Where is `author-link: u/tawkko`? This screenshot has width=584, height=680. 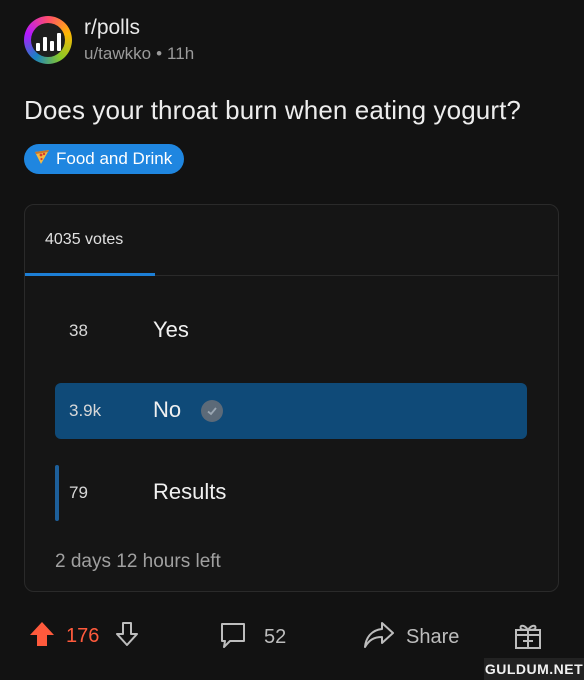 author-link: u/tawkko is located at coordinates (117, 53).